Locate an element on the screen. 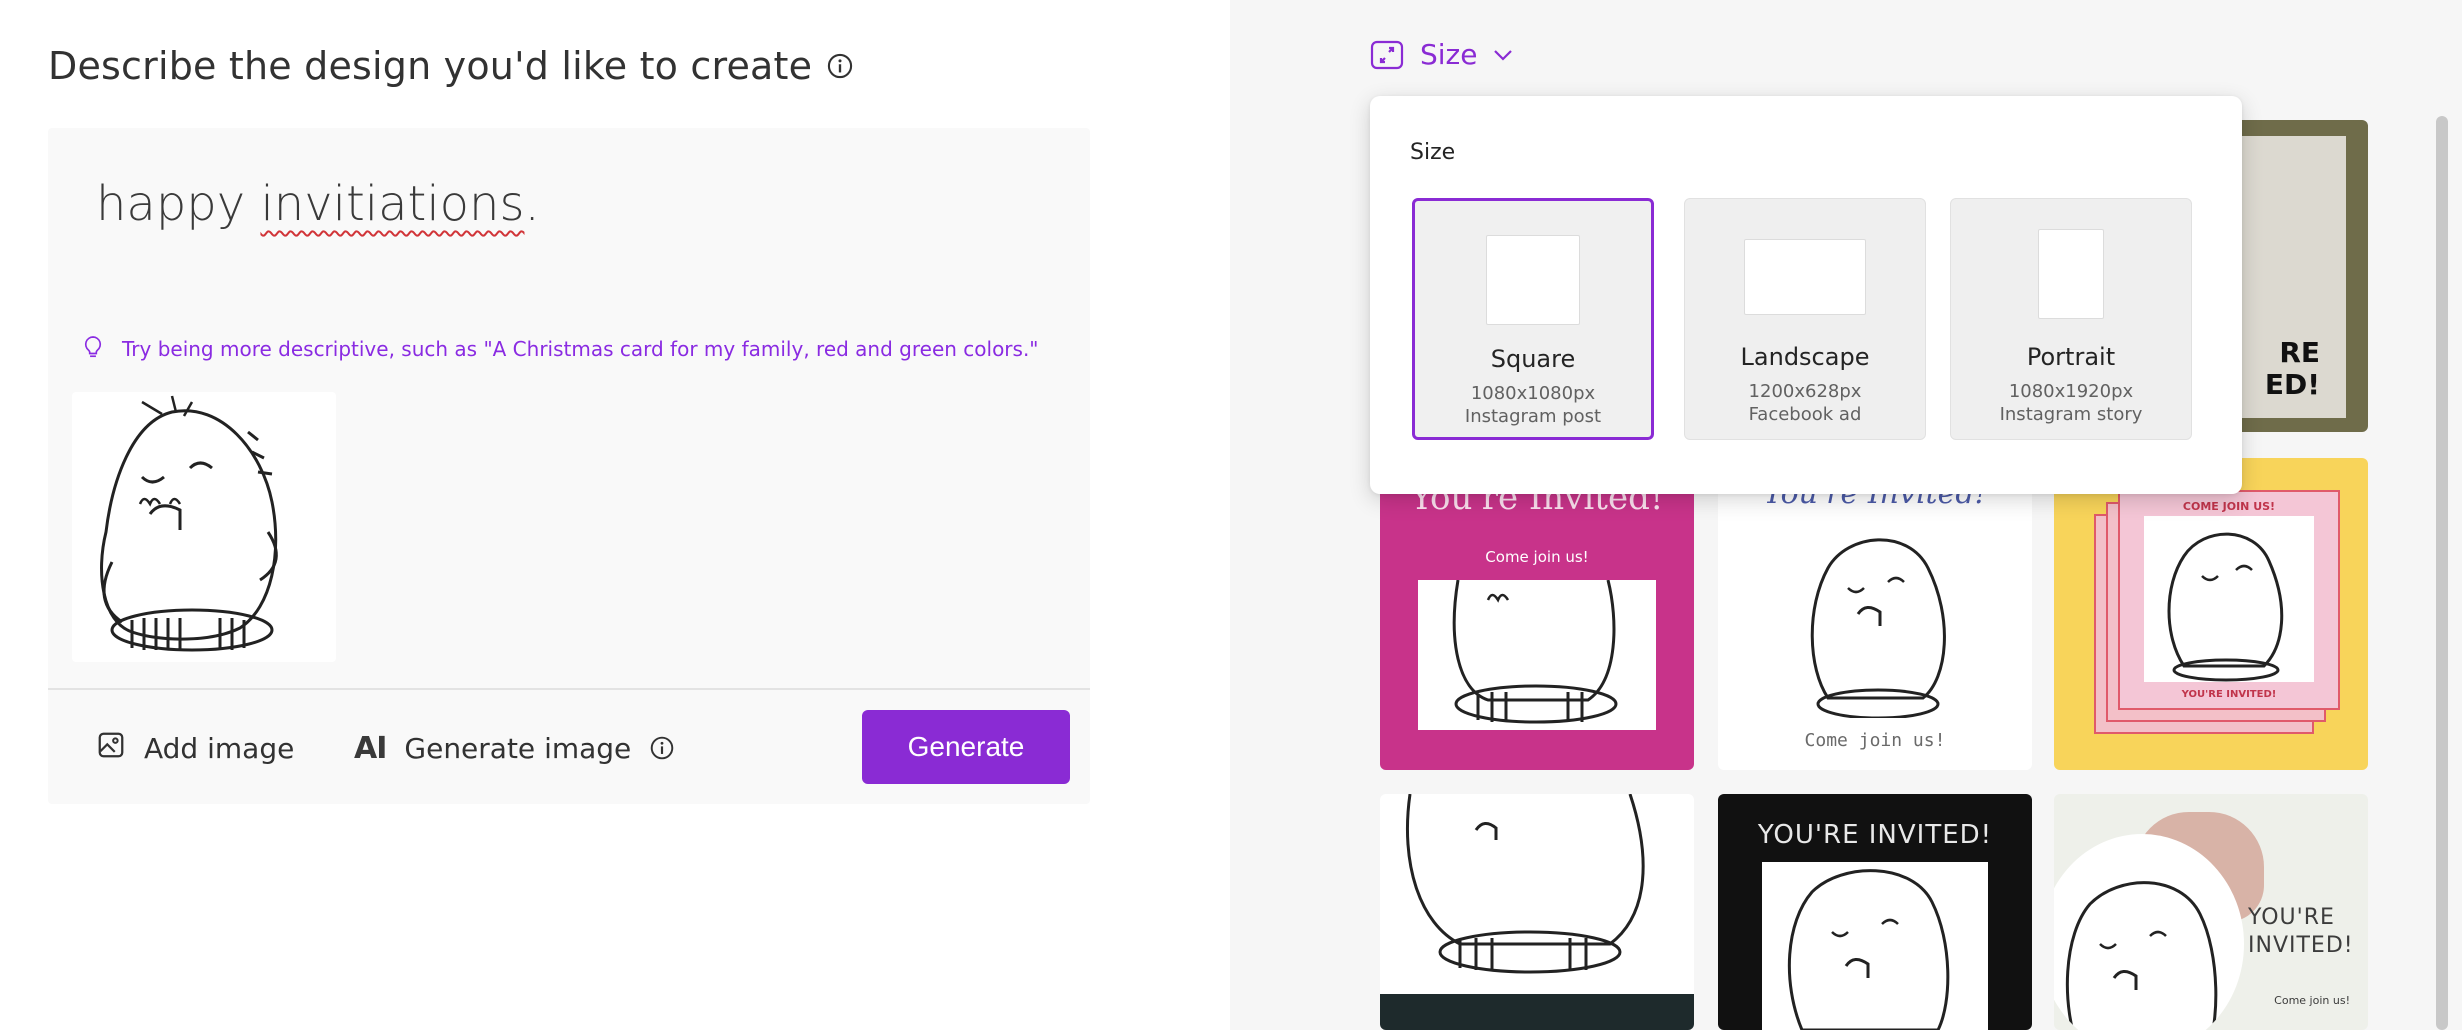  design-olive-text-a: RE is located at coordinates (2299, 352).